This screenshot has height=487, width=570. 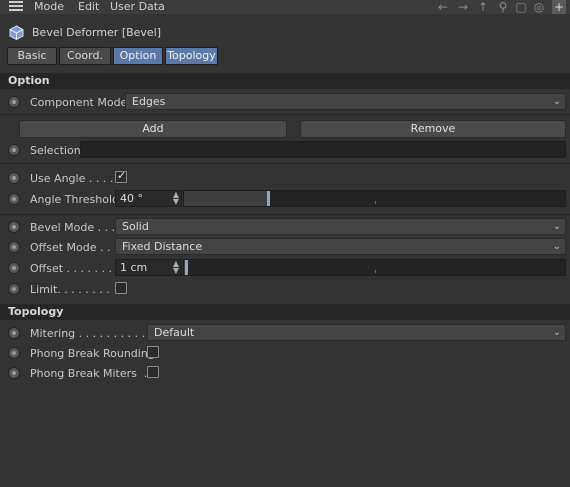 What do you see at coordinates (285, 312) in the screenshot?
I see `topology-section-header: Topology` at bounding box center [285, 312].